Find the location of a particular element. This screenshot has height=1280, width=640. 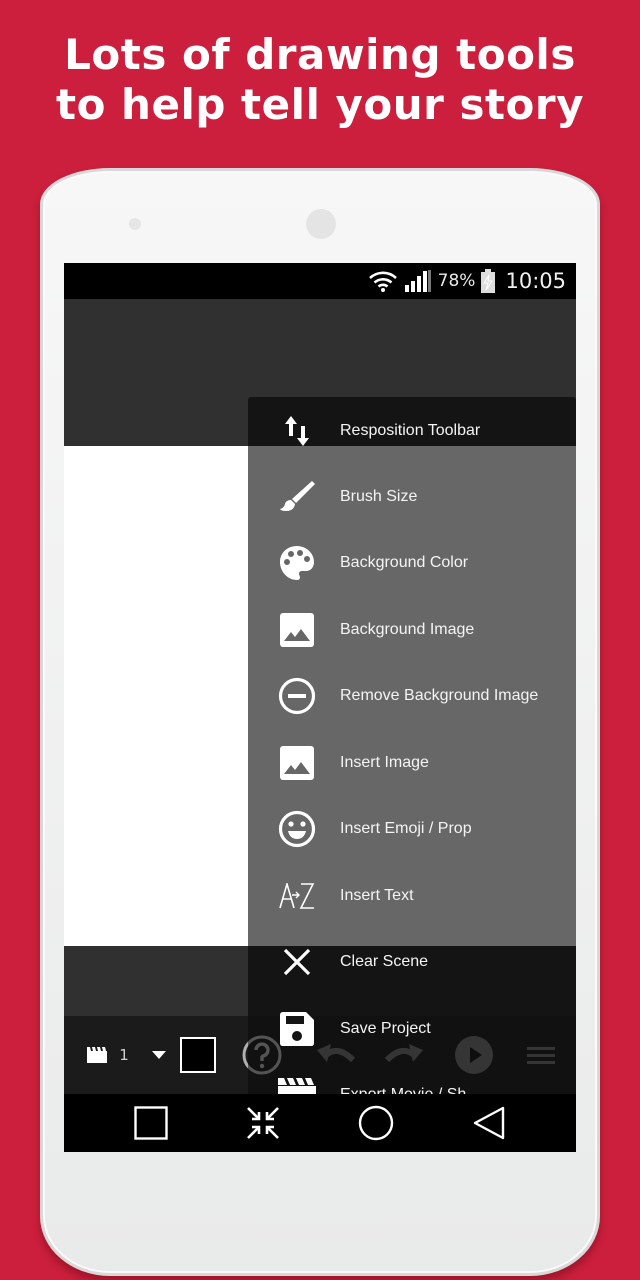

wifi-icon is located at coordinates (383, 281).